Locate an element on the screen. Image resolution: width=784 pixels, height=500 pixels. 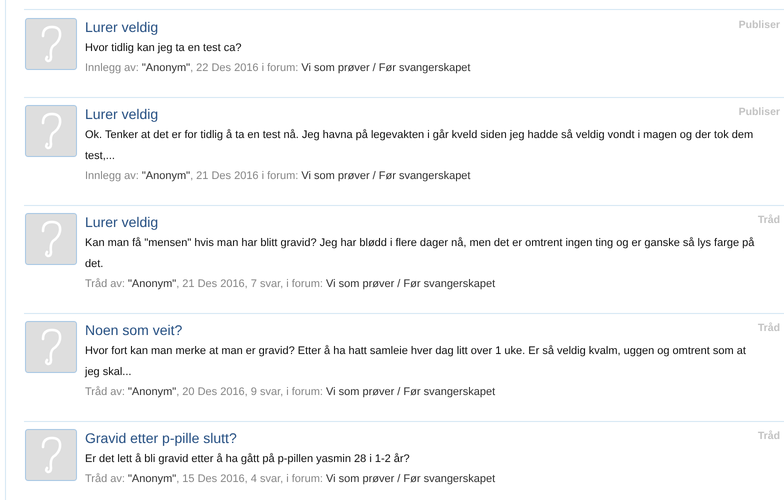
post-details: , 15 Des 2016, 4 svar, i forum: is located at coordinates (249, 479).